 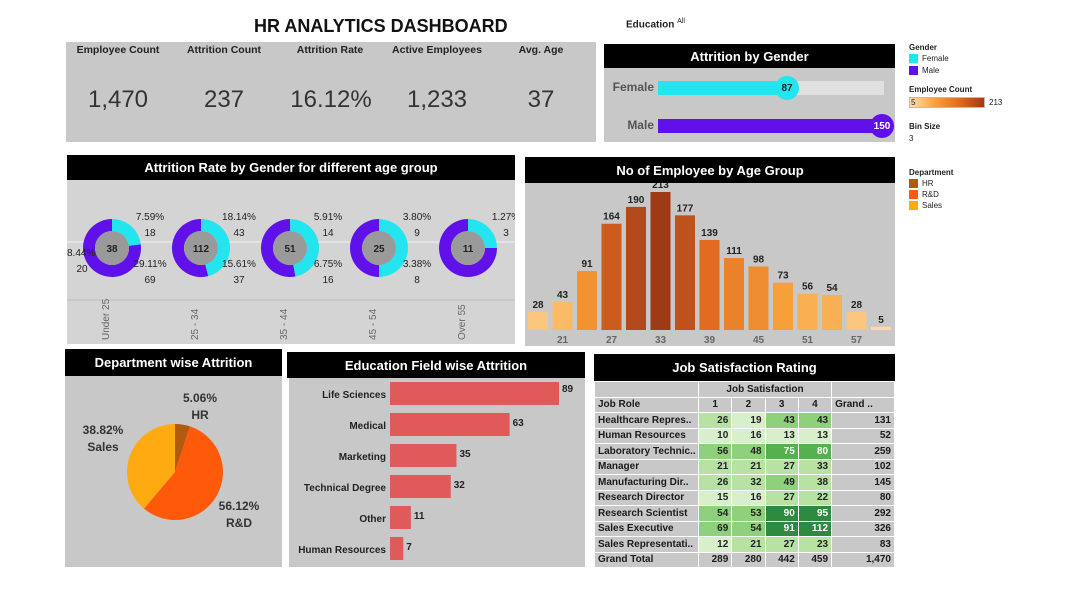 I want to click on age-histogram-bar-label: 54, so click(x=832, y=288).